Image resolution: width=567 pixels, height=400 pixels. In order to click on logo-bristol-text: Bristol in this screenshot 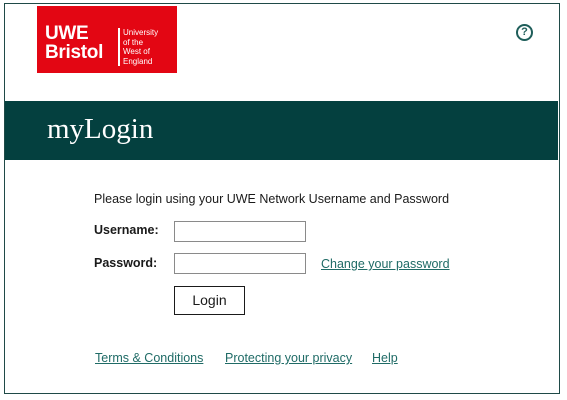, I will do `click(74, 52)`.